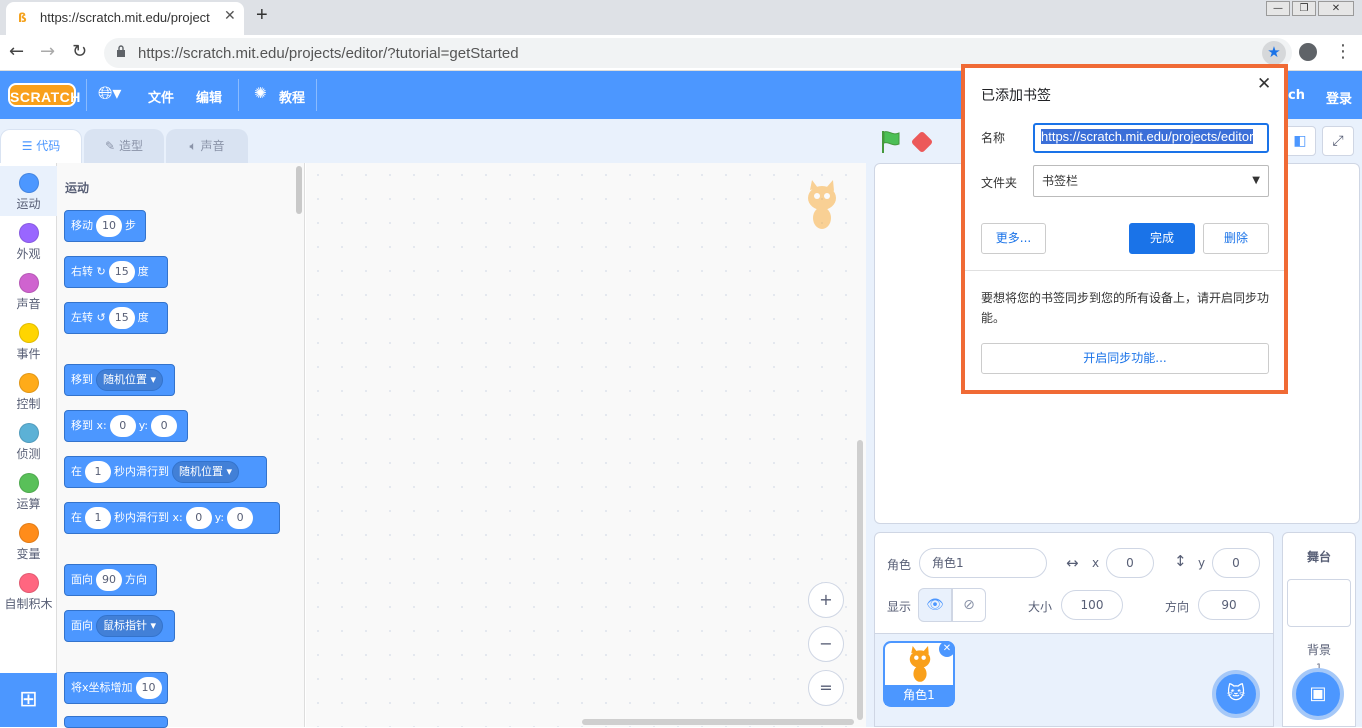 This screenshot has width=1362, height=728. I want to click on done-button: 完成, so click(1162, 238).